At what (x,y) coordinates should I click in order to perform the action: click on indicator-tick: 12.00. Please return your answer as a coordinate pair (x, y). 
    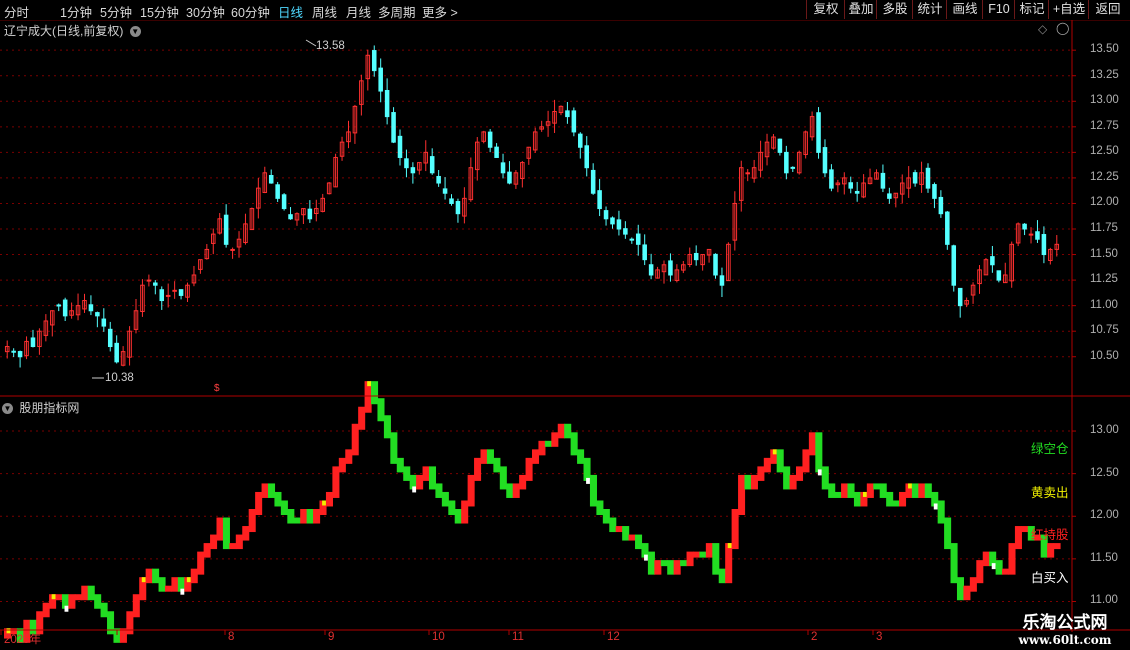
    Looking at the image, I should click on (1104, 515).